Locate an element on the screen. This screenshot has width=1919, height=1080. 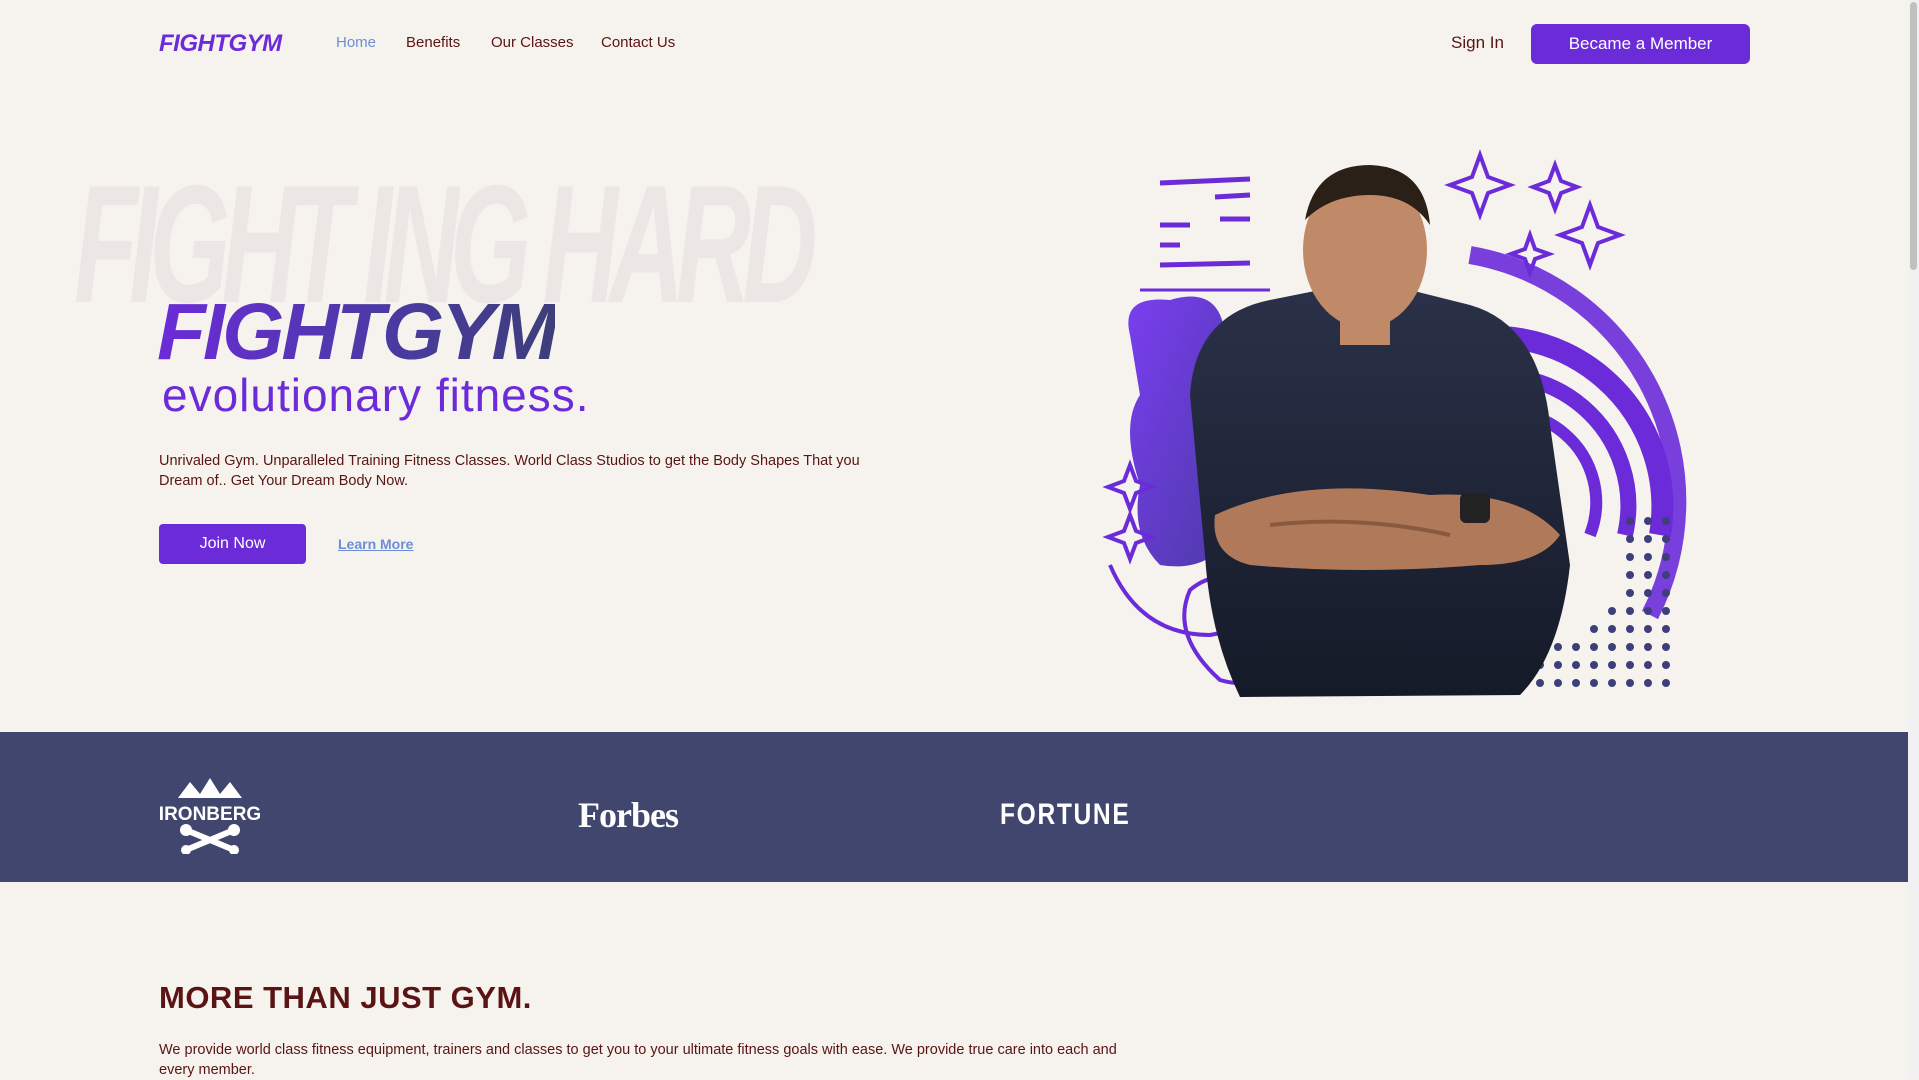
lines-decoration is located at coordinates (1205, 234).